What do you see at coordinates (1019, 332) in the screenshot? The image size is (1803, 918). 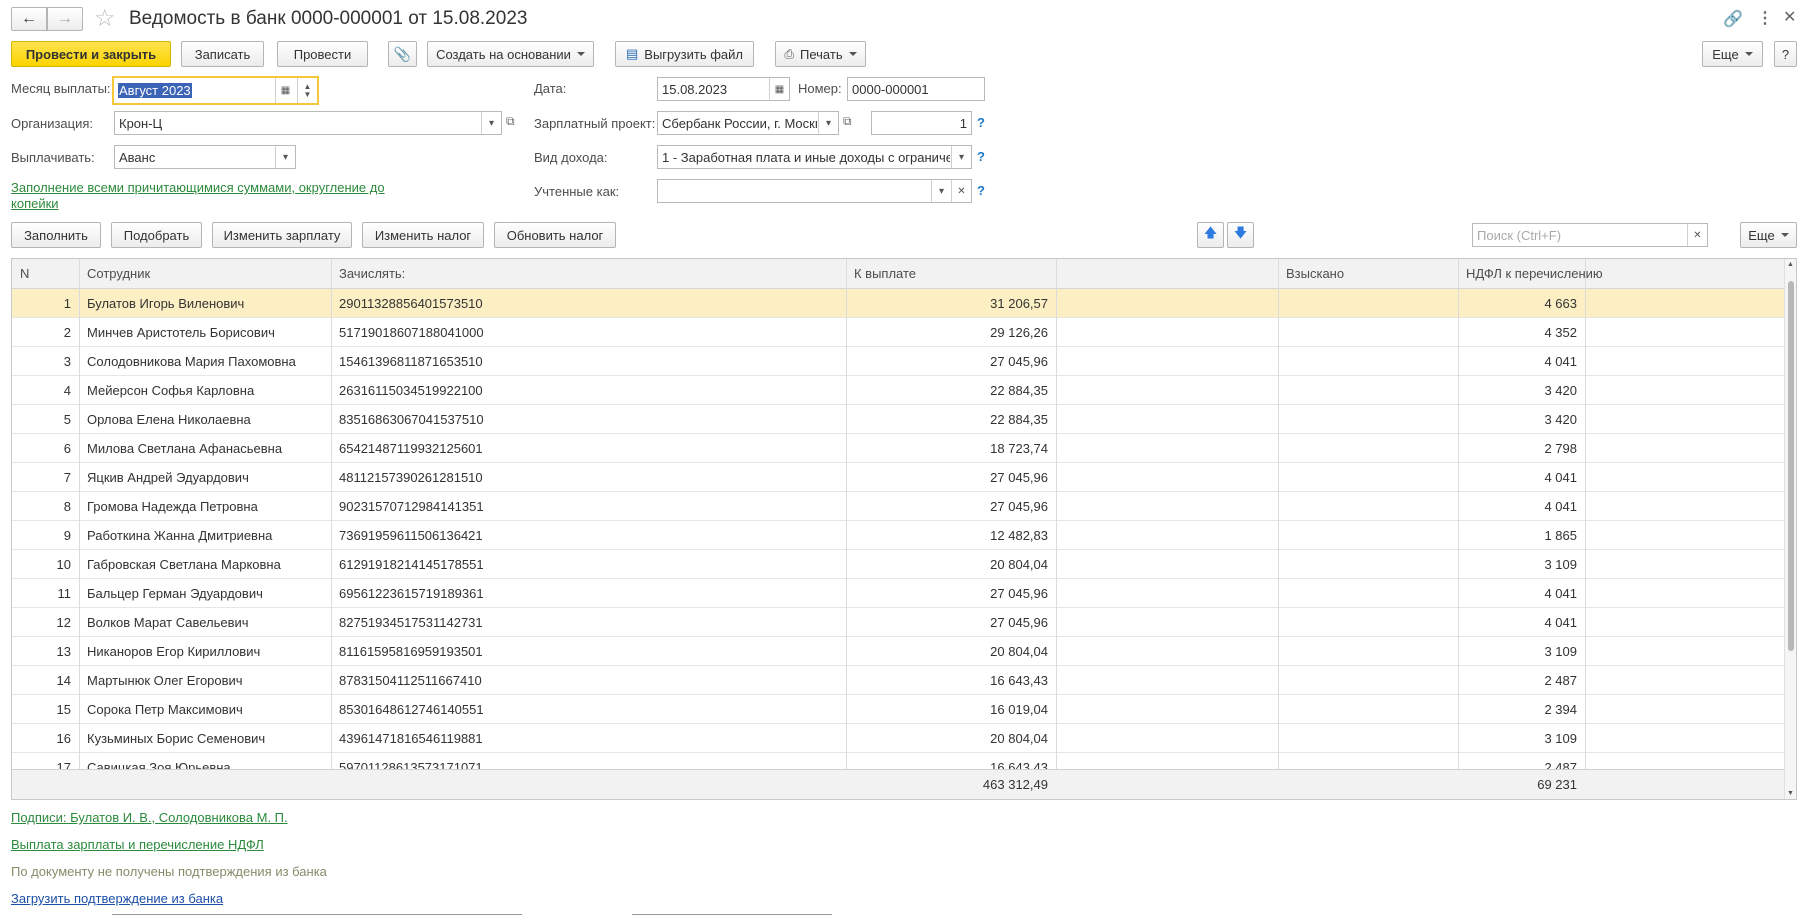 I see `cell-amount: 29 126,26` at bounding box center [1019, 332].